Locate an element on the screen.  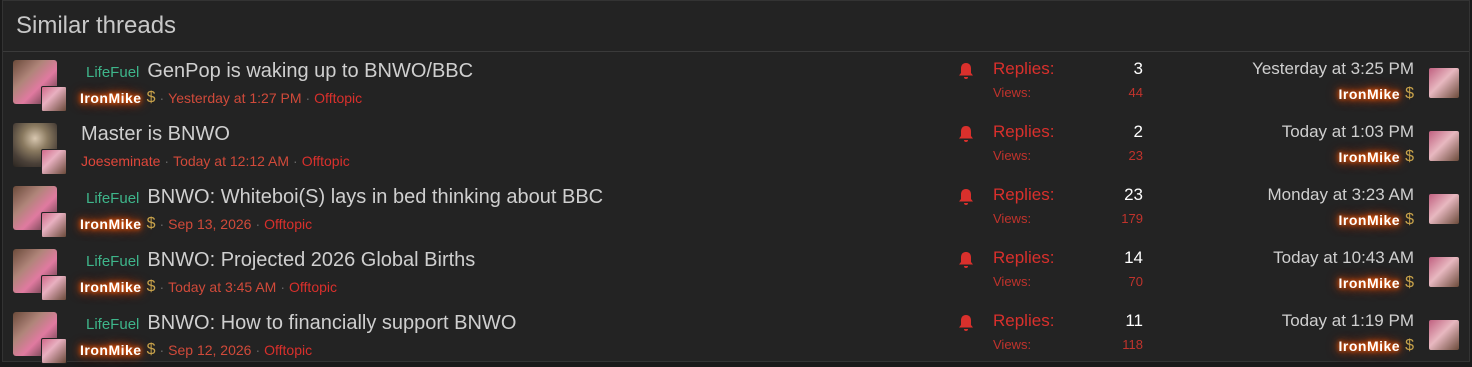
replies-count: 2 is located at coordinates (1138, 131).